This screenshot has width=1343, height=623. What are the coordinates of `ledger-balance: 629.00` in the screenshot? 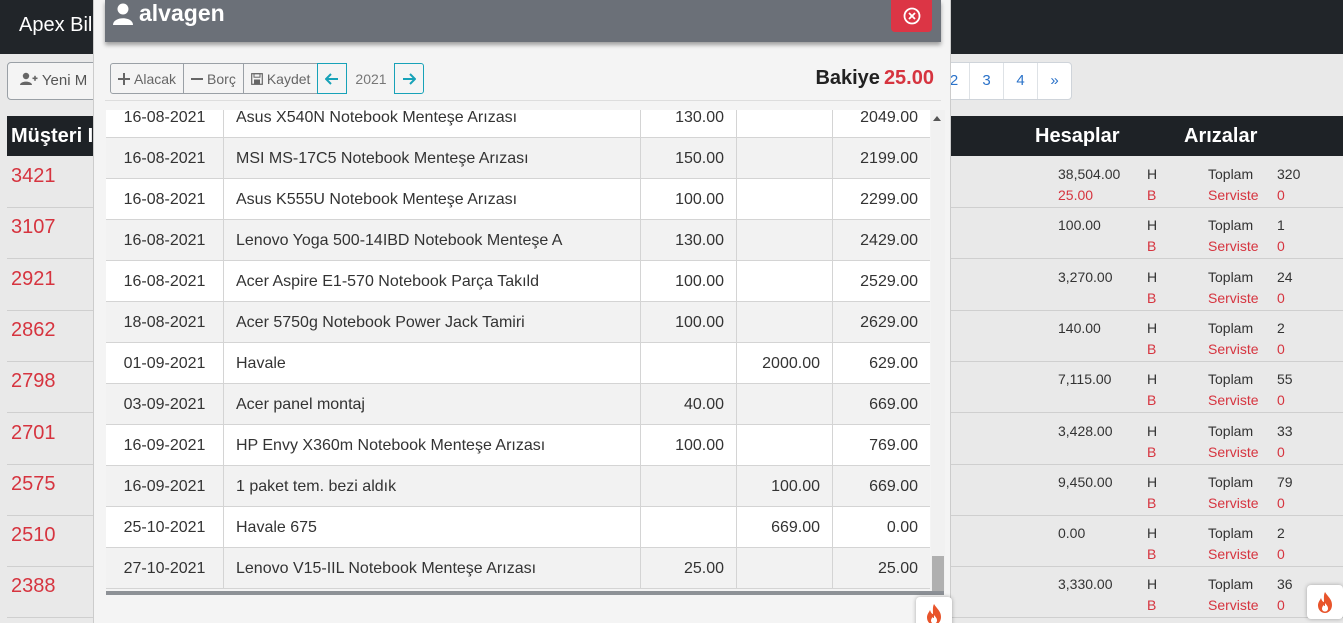 It's located at (893, 363).